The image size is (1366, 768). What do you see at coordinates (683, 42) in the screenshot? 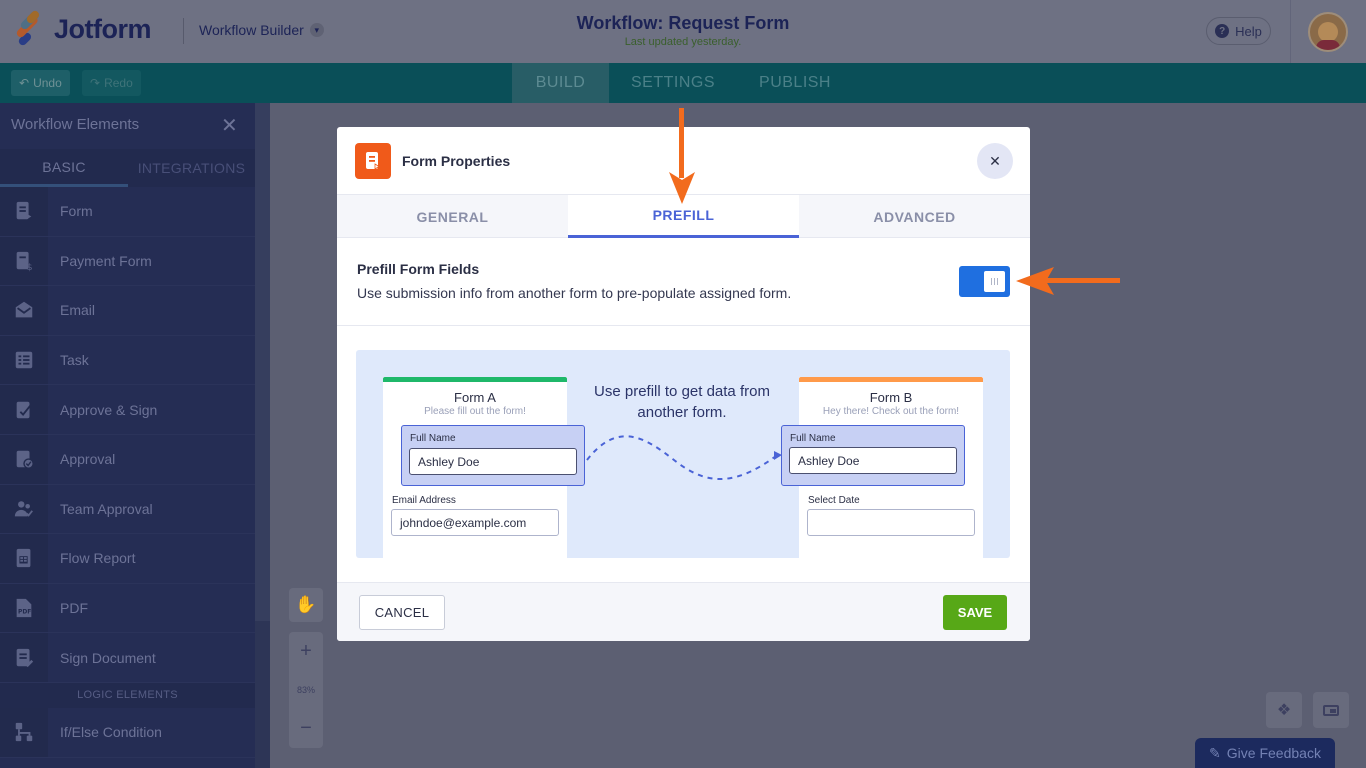
I see `last-updated-text: Last updated yesterday.` at bounding box center [683, 42].